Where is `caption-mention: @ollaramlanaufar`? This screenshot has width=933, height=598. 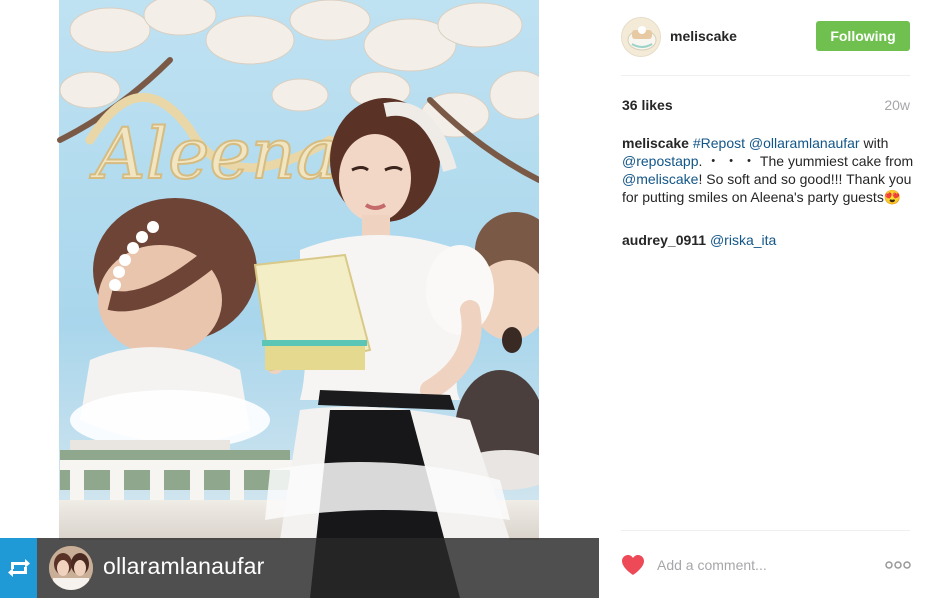
caption-mention: @ollaramlanaufar is located at coordinates (804, 143).